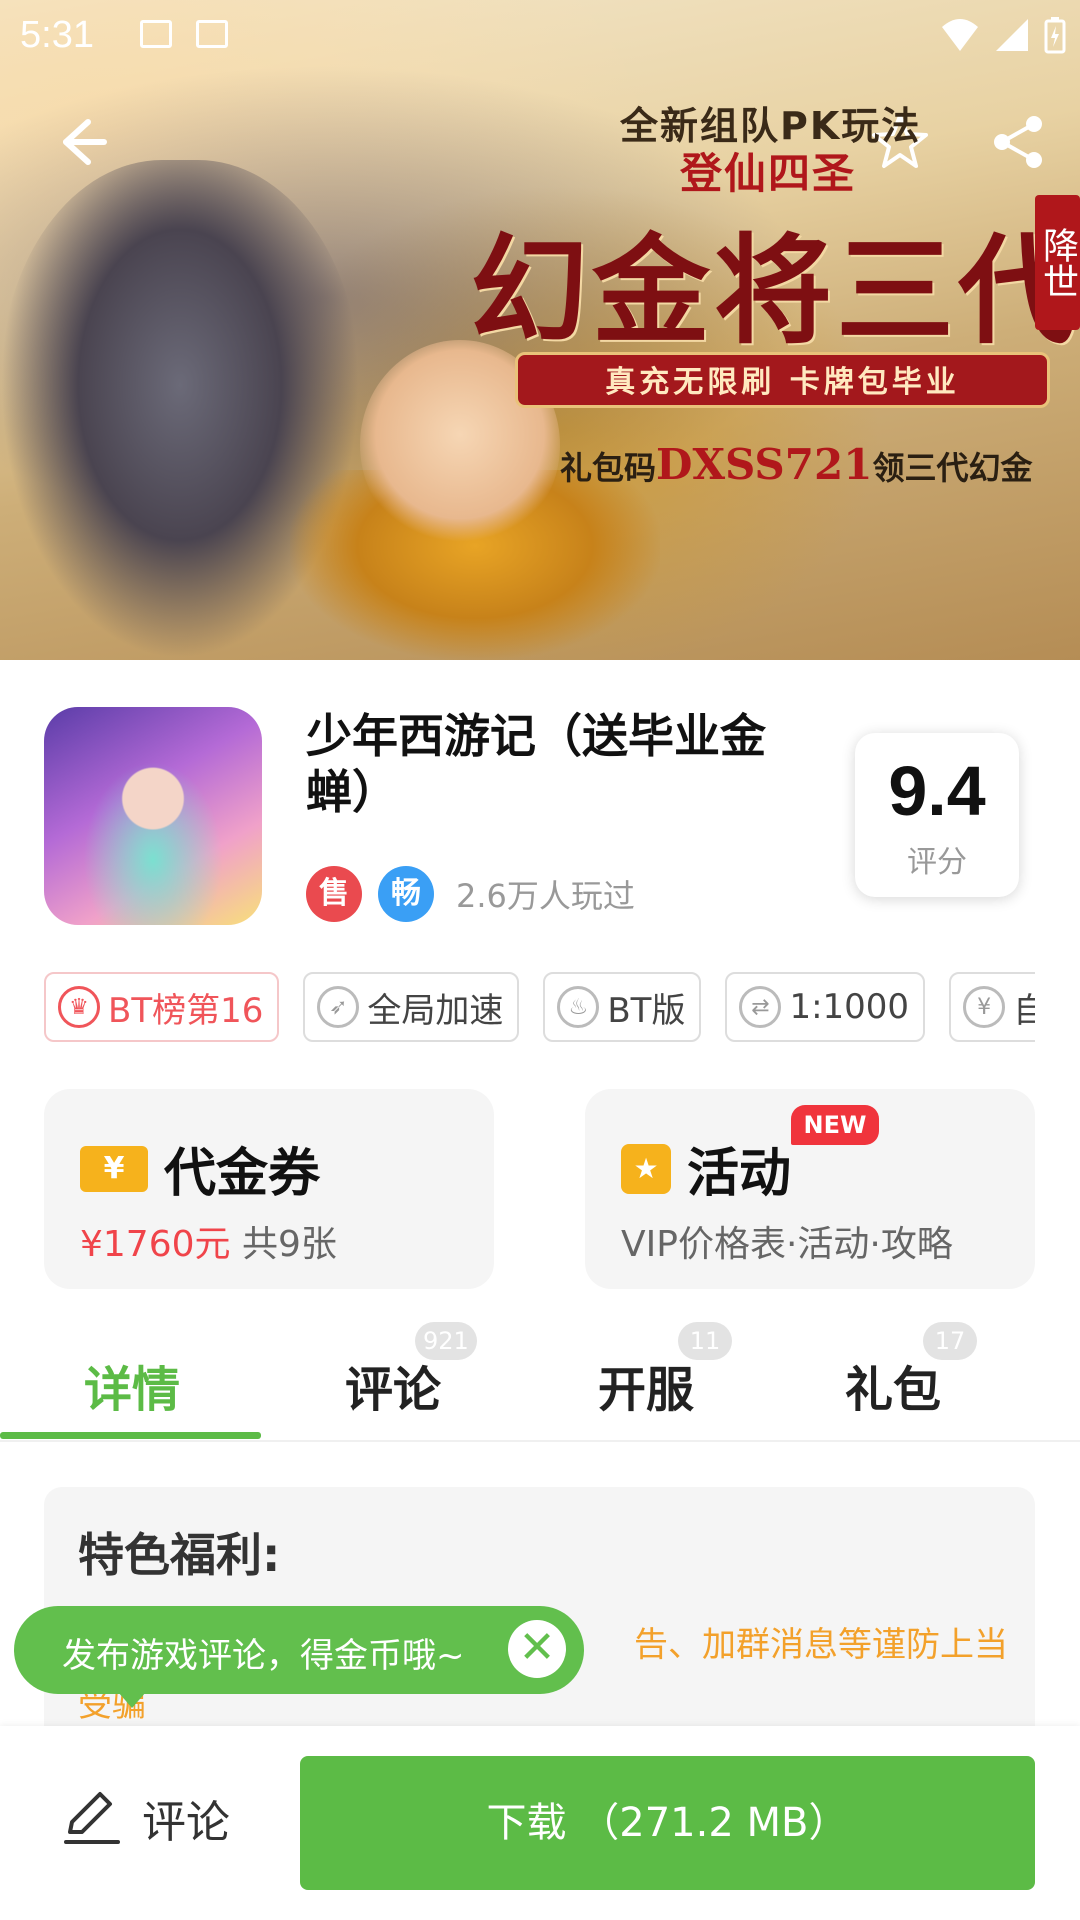  Describe the element at coordinates (768, 173) in the screenshot. I see `banner-line2: 登仙四圣` at that location.